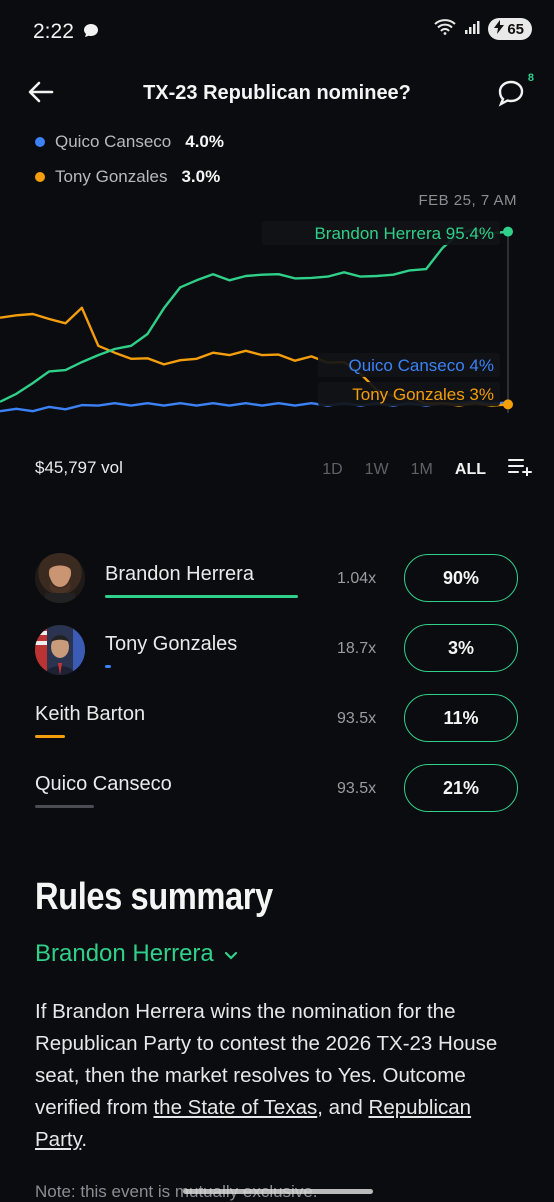  What do you see at coordinates (277, 93) in the screenshot?
I see `page-title: TX-23 Republican nominee?` at bounding box center [277, 93].